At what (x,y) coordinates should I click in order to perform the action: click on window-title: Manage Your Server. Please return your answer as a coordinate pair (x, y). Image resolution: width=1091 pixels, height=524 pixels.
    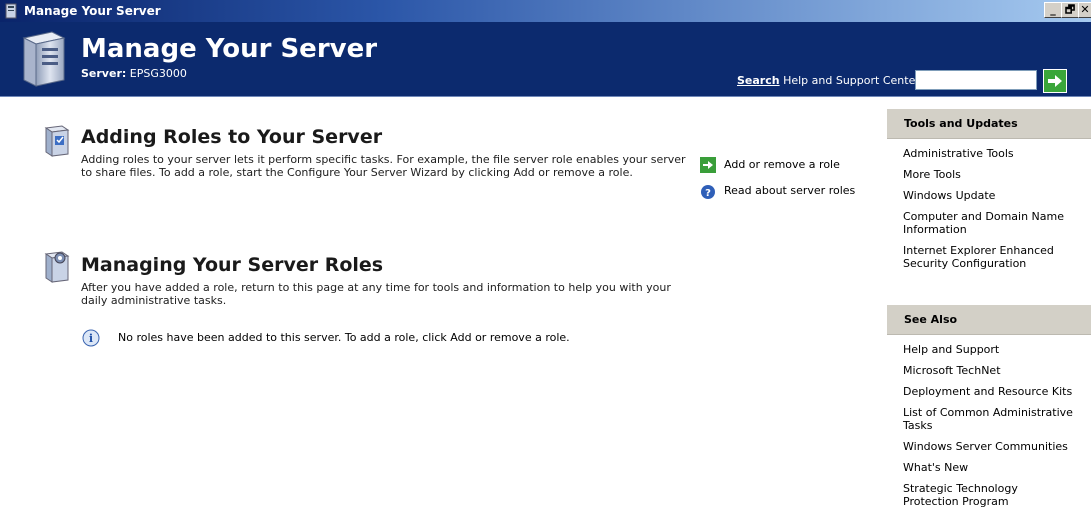
    Looking at the image, I should click on (92, 11).